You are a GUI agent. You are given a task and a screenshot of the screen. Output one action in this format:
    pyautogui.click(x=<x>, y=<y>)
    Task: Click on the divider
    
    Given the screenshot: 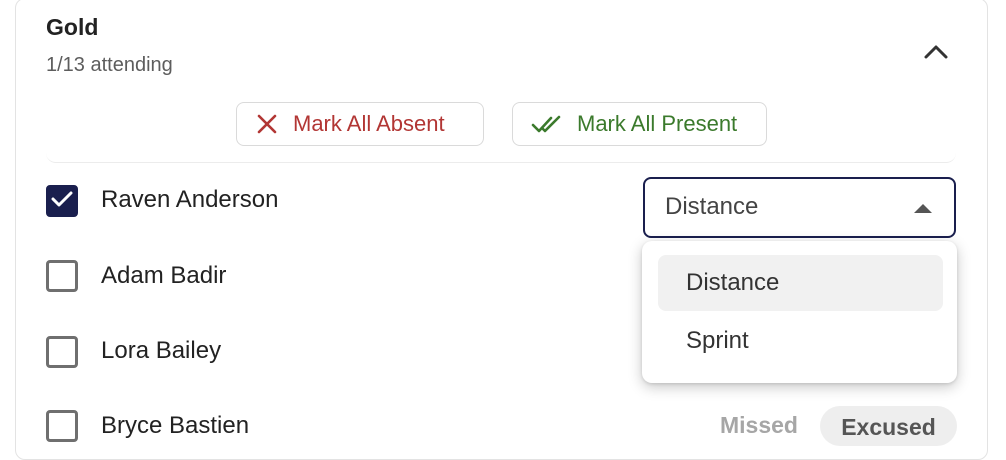 What is the action you would take?
    pyautogui.click(x=501, y=155)
    